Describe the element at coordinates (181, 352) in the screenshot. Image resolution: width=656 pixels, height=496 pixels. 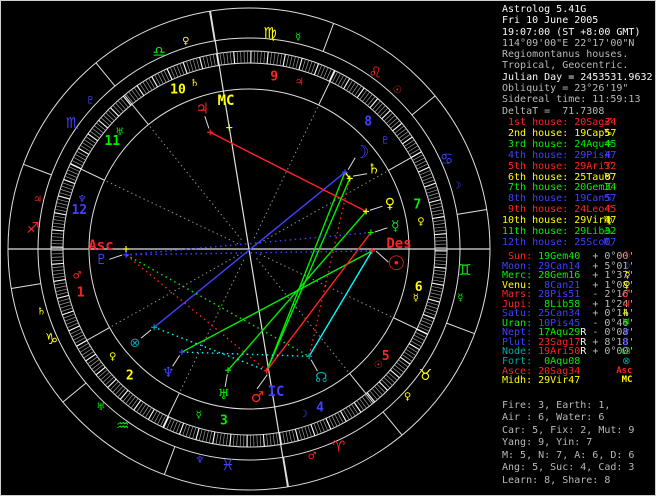
I see `planet-position-dot-neptune` at that location.